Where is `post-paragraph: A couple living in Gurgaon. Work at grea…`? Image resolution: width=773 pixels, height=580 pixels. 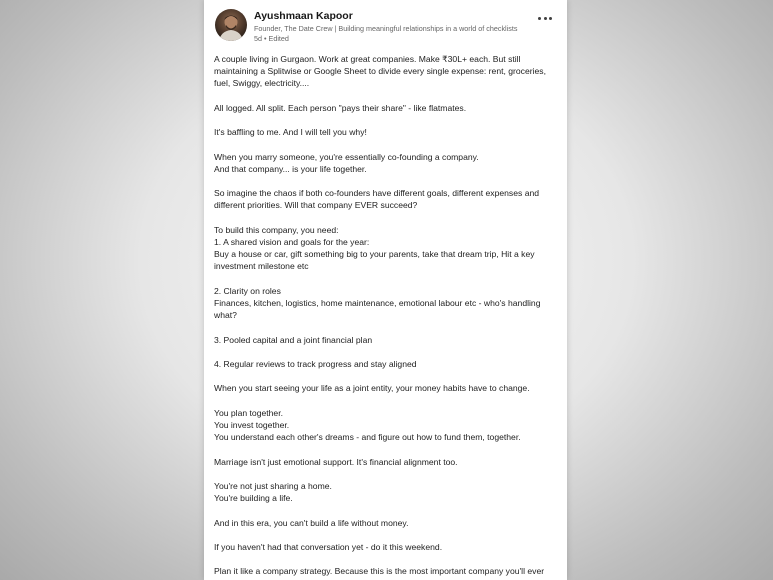 post-paragraph: A couple living in Gurgaon. Work at grea… is located at coordinates (380, 71).